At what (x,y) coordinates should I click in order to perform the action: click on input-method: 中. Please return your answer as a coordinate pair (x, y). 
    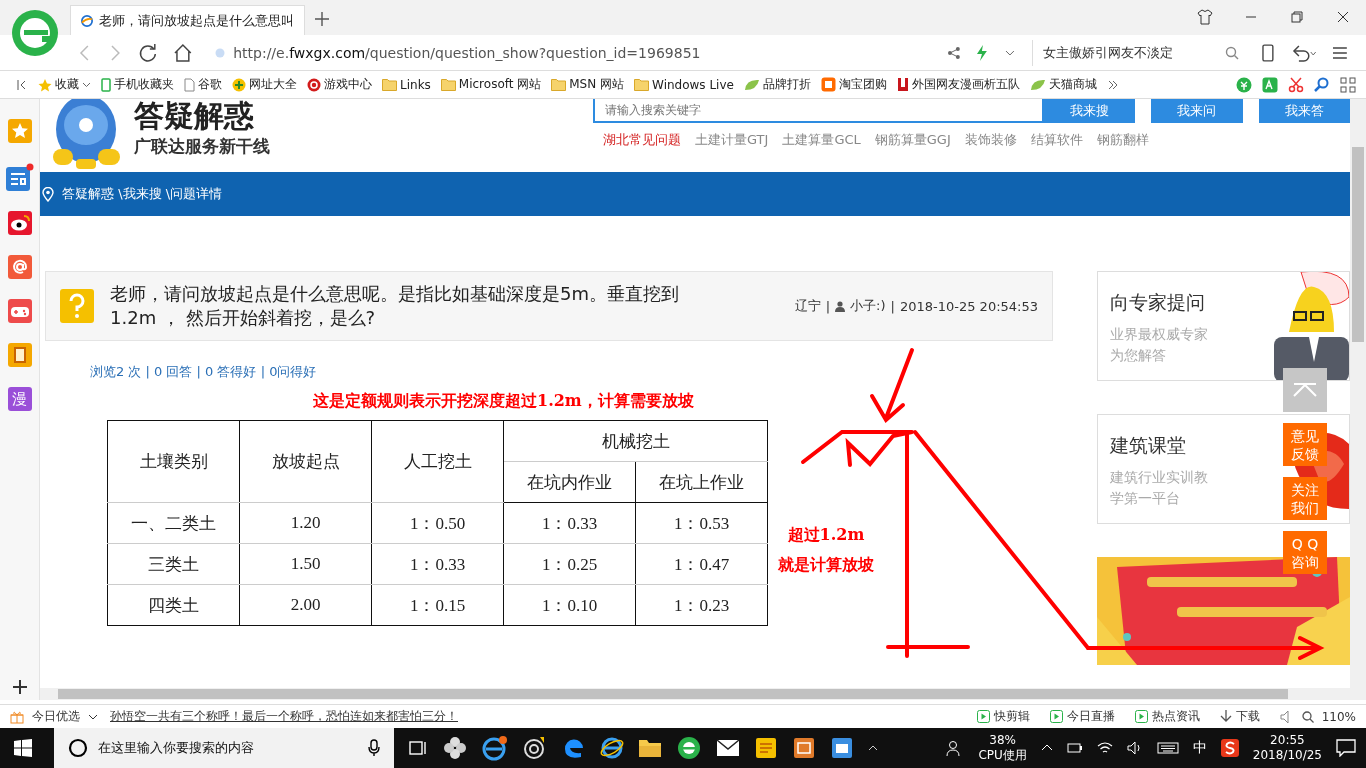
    Looking at the image, I should click on (1199, 748).